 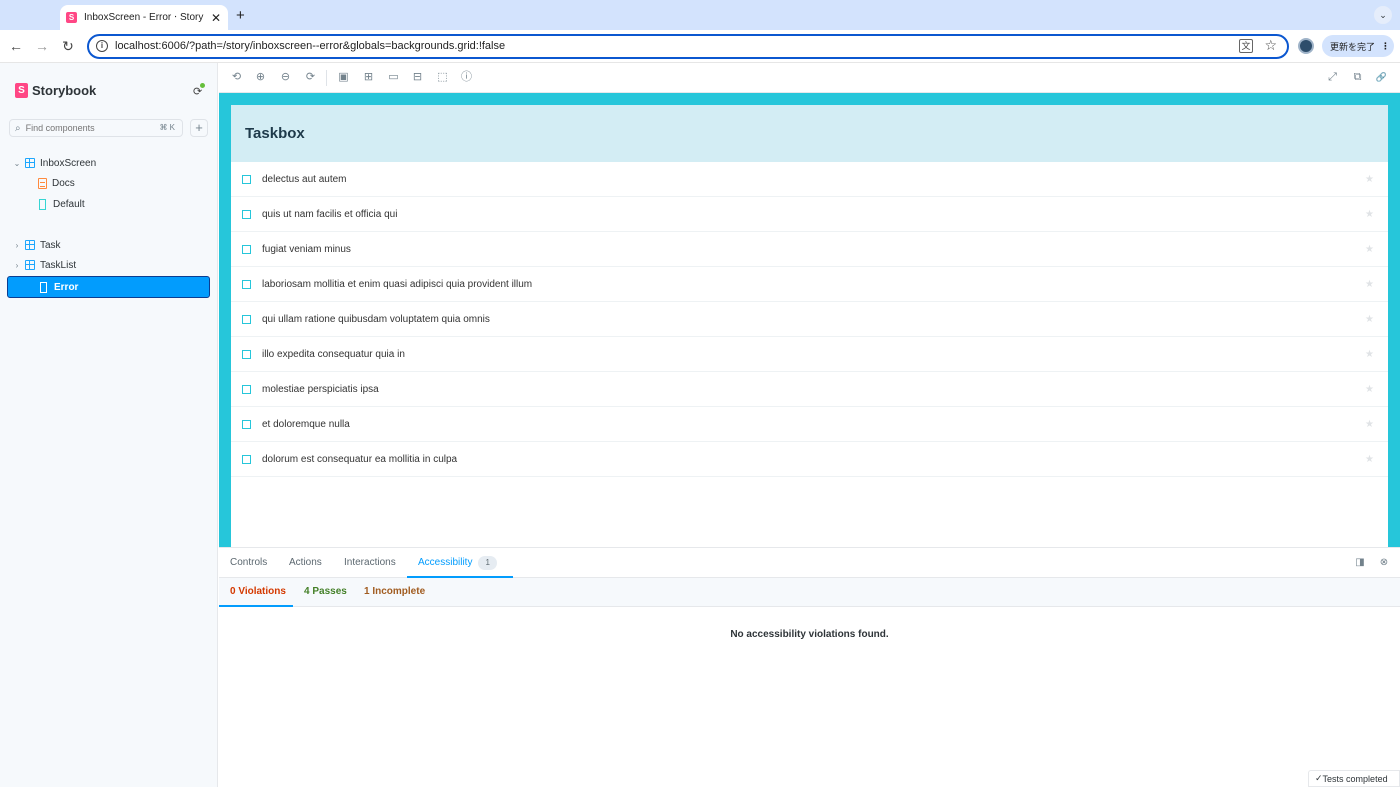 I want to click on task-title: quis ut nam facilis et officia qui, so click(x=329, y=214).